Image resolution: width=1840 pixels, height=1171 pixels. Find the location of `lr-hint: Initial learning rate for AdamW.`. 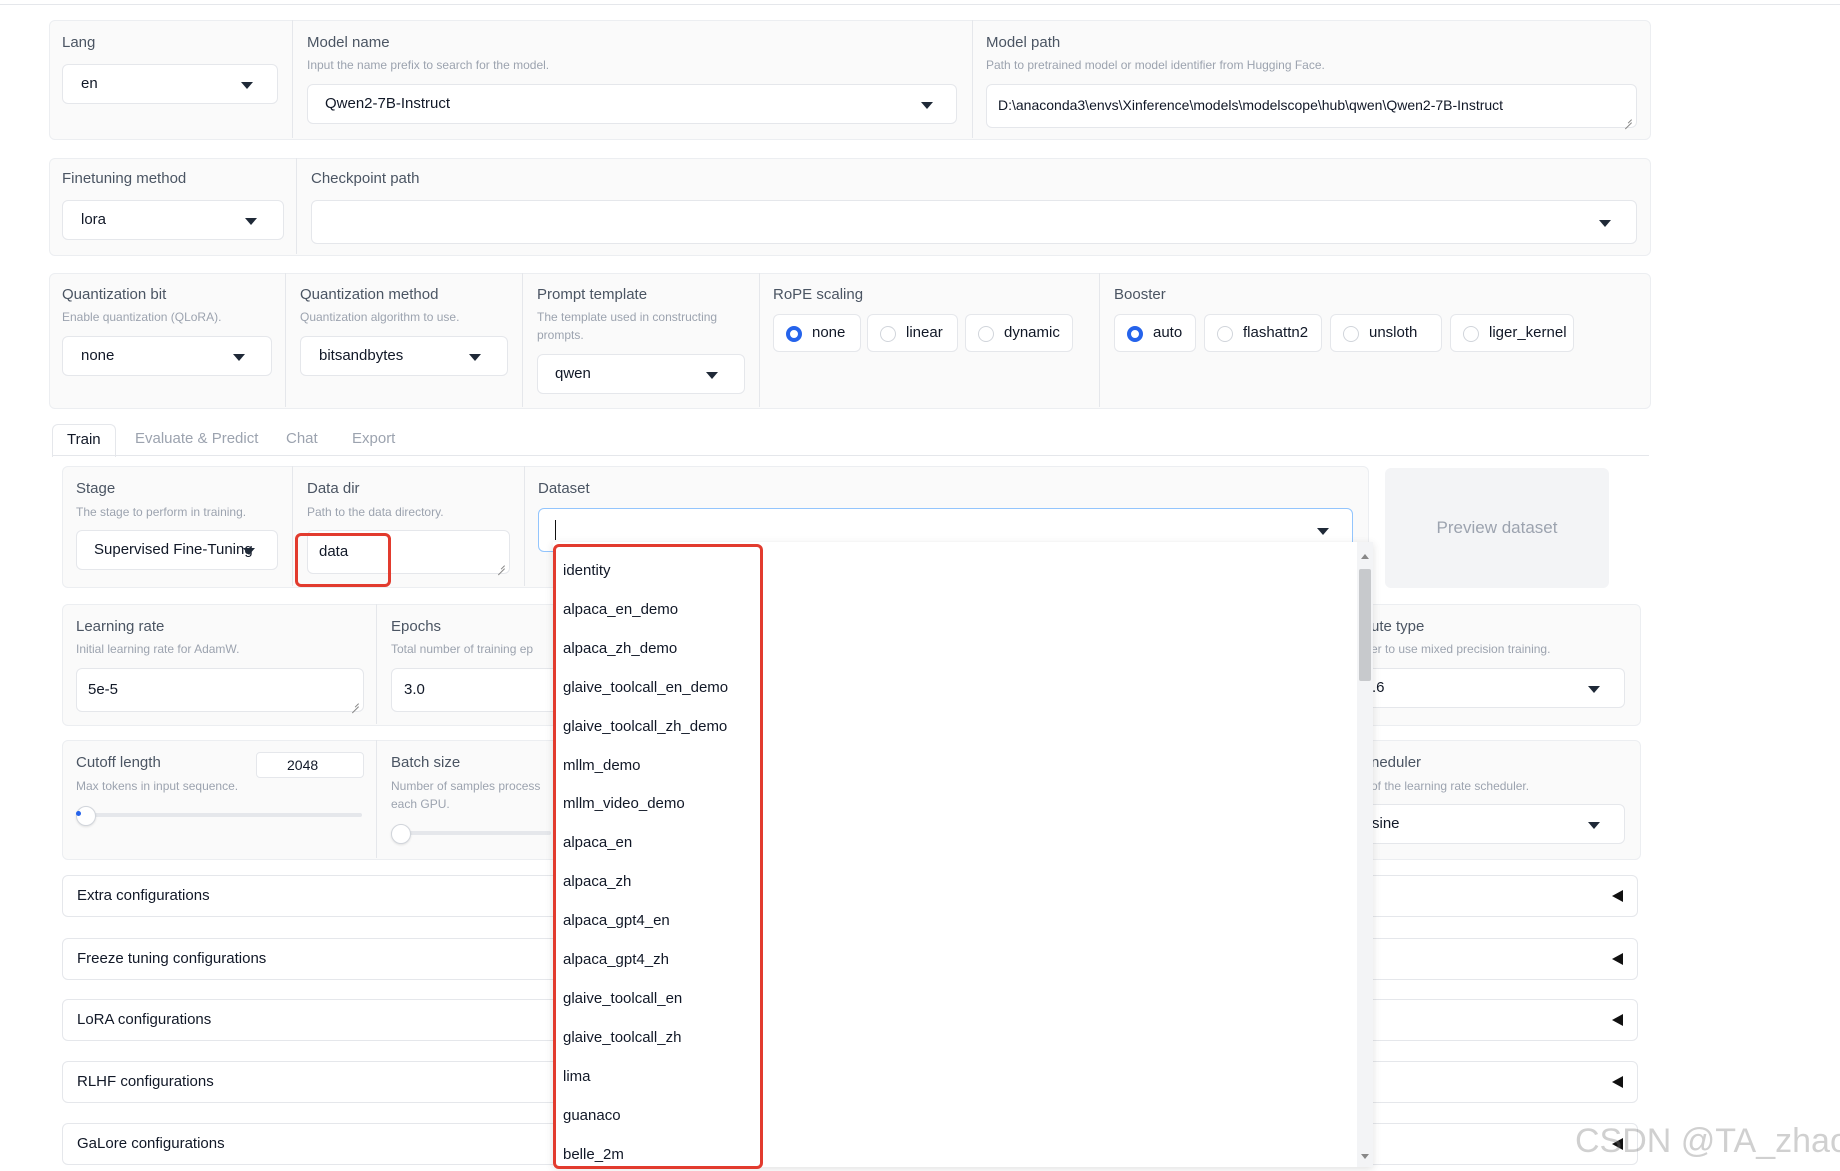

lr-hint: Initial learning rate for AdamW. is located at coordinates (158, 649).